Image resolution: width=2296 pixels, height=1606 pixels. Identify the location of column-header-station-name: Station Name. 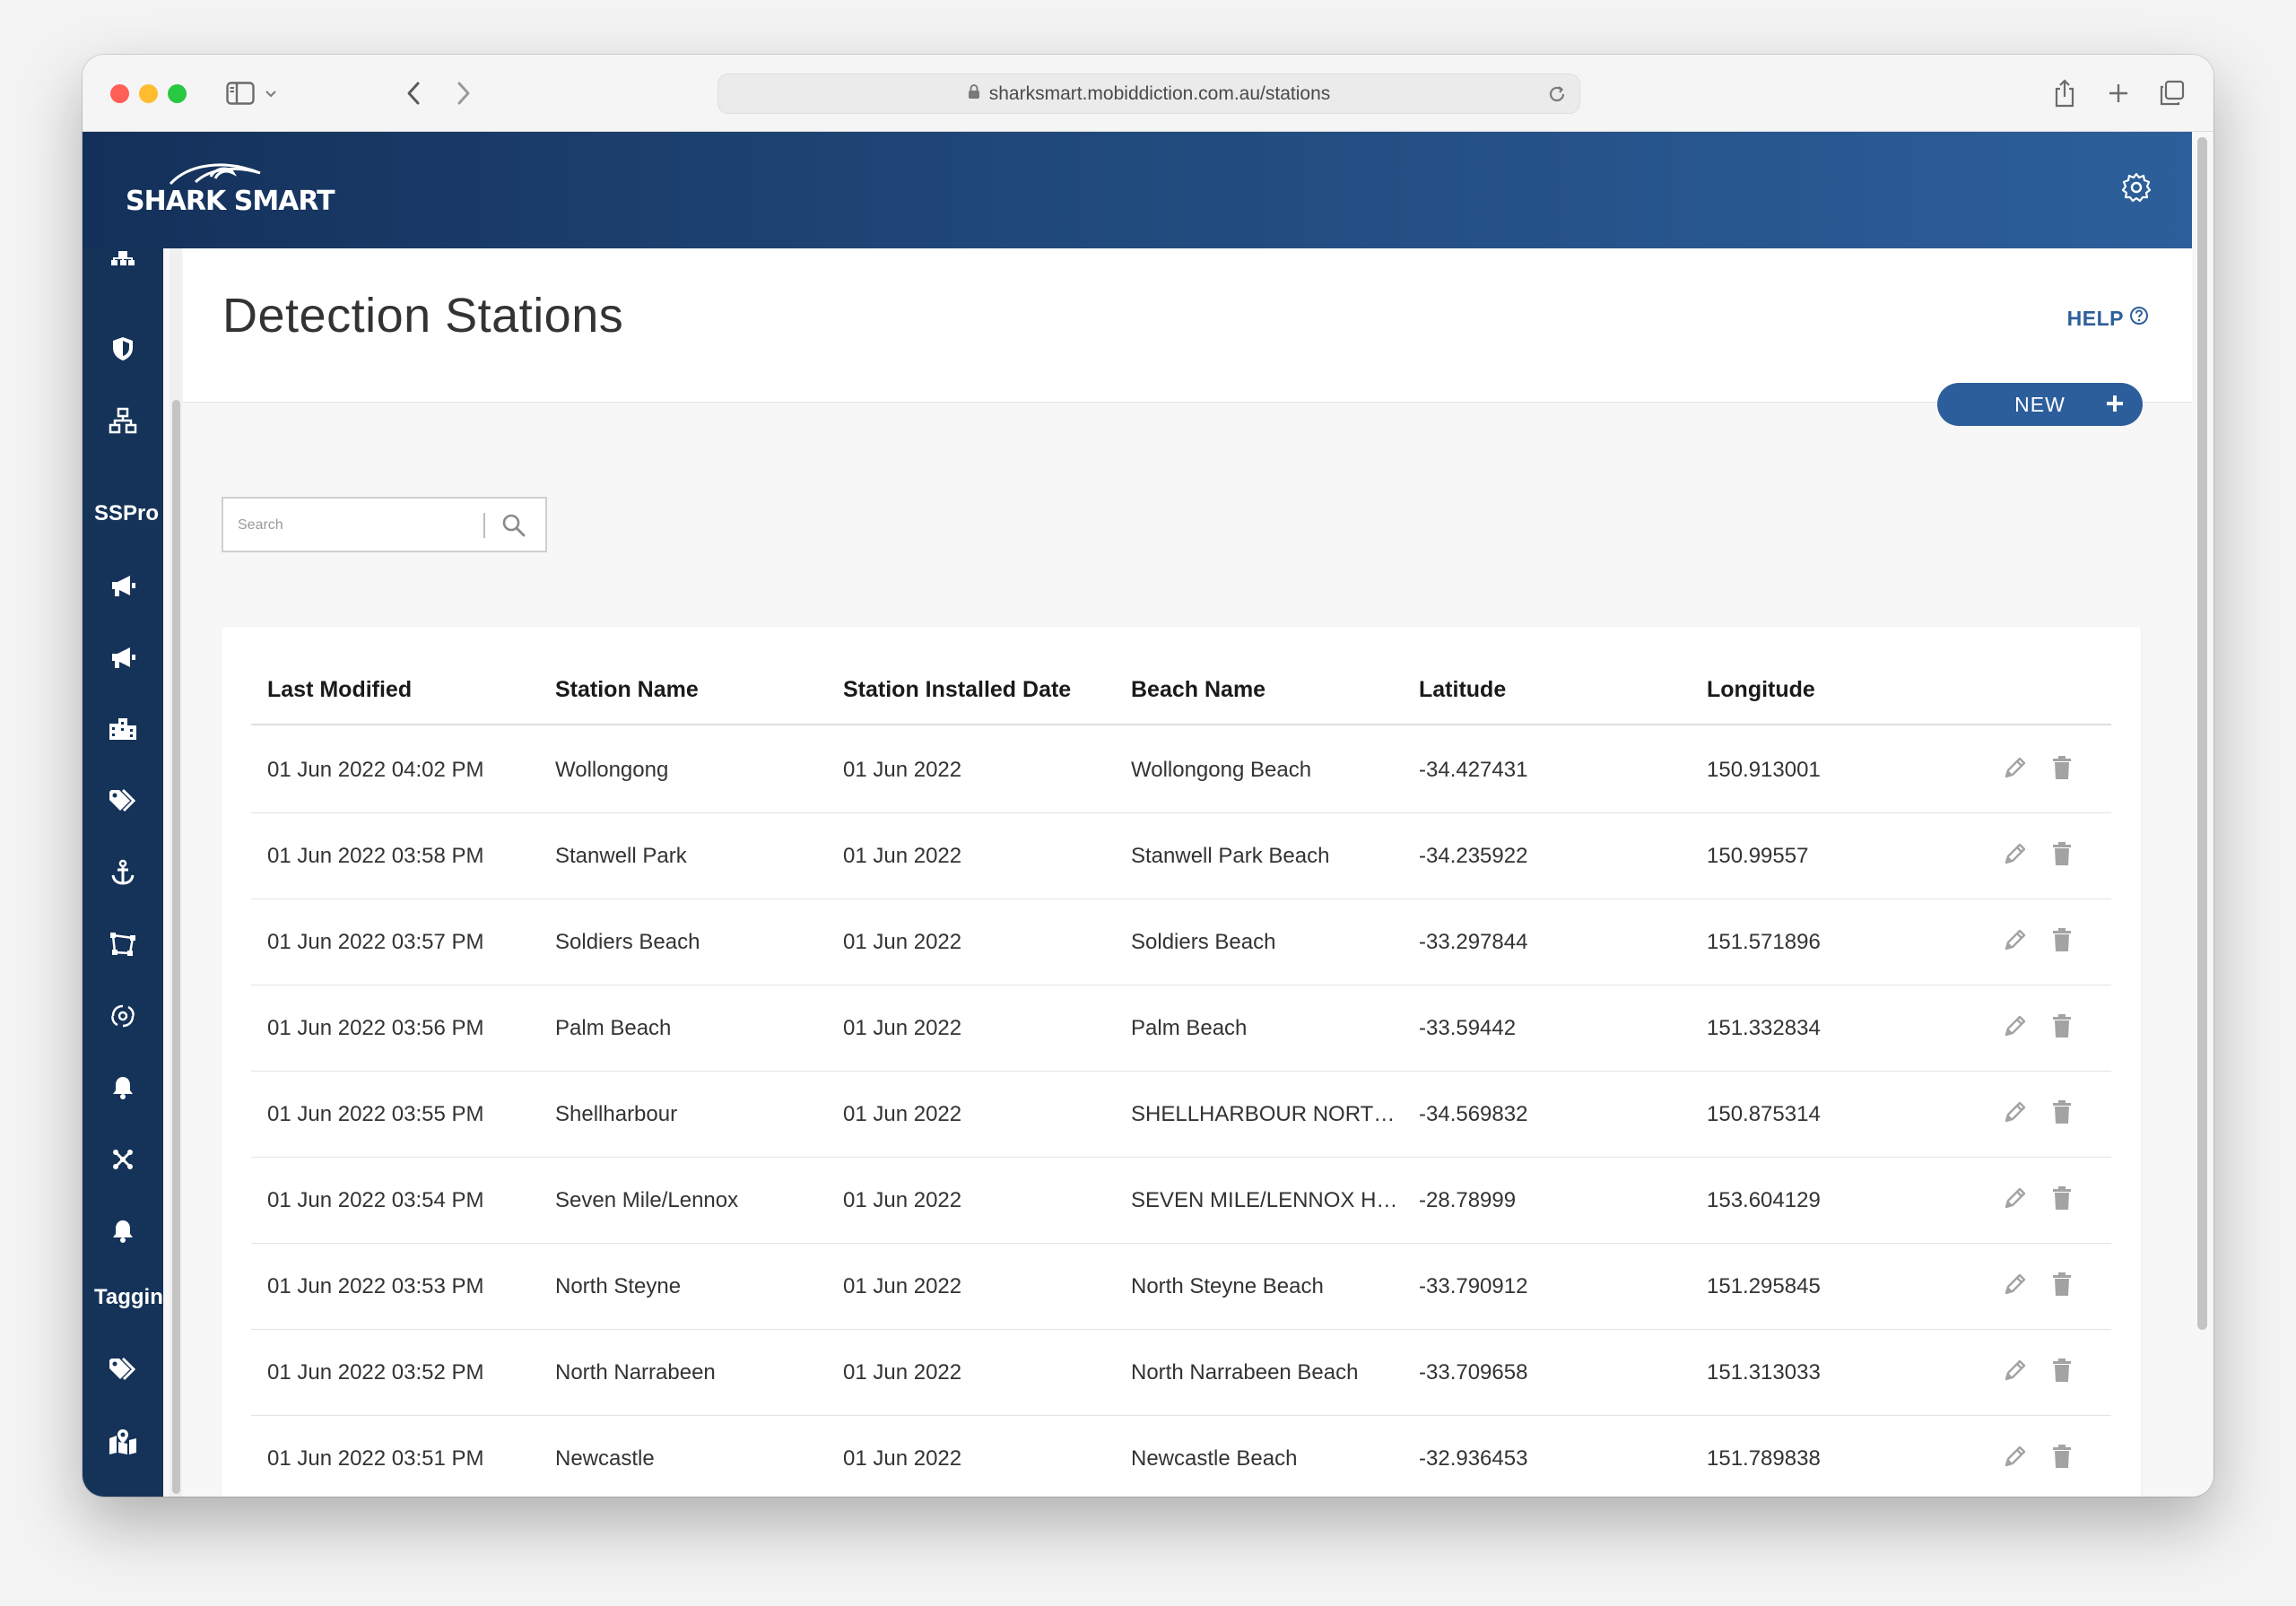
(627, 690).